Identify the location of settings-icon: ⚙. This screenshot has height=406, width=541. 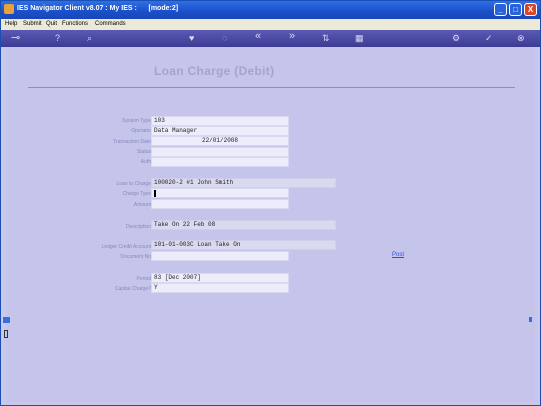
(456, 38).